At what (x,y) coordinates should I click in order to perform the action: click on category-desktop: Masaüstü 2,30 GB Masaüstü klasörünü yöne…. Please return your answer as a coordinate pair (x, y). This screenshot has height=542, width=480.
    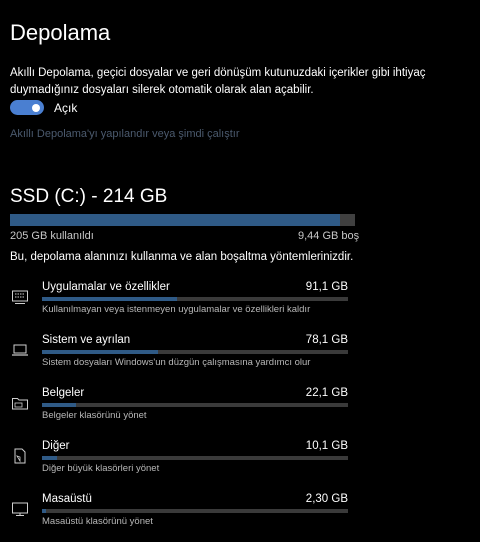
    Looking at the image, I should click on (240, 517).